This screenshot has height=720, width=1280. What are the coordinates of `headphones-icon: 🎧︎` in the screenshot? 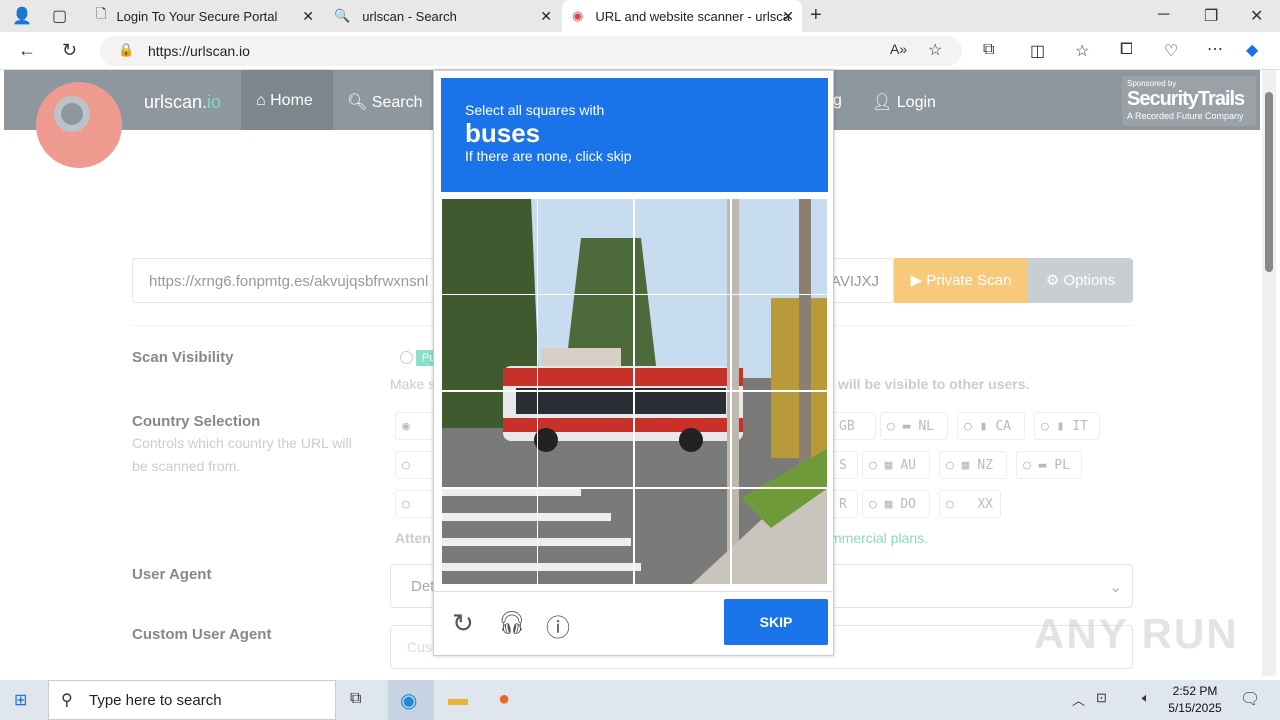 It's located at (512, 623).